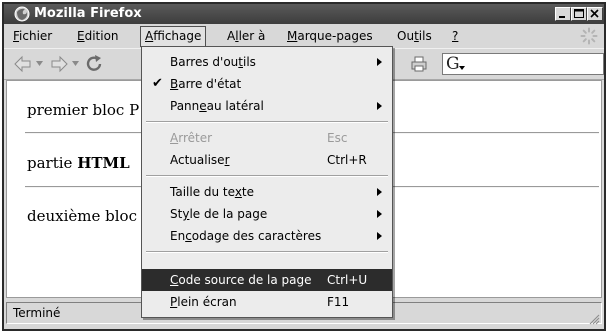  What do you see at coordinates (267, 84) in the screenshot?
I see `menu-item-barre-etat: ✔ Barre d'état` at bounding box center [267, 84].